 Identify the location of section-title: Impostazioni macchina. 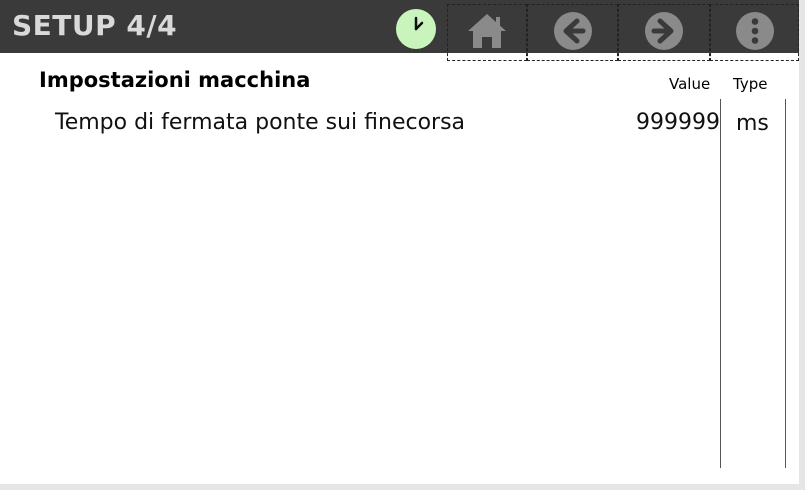
(175, 80).